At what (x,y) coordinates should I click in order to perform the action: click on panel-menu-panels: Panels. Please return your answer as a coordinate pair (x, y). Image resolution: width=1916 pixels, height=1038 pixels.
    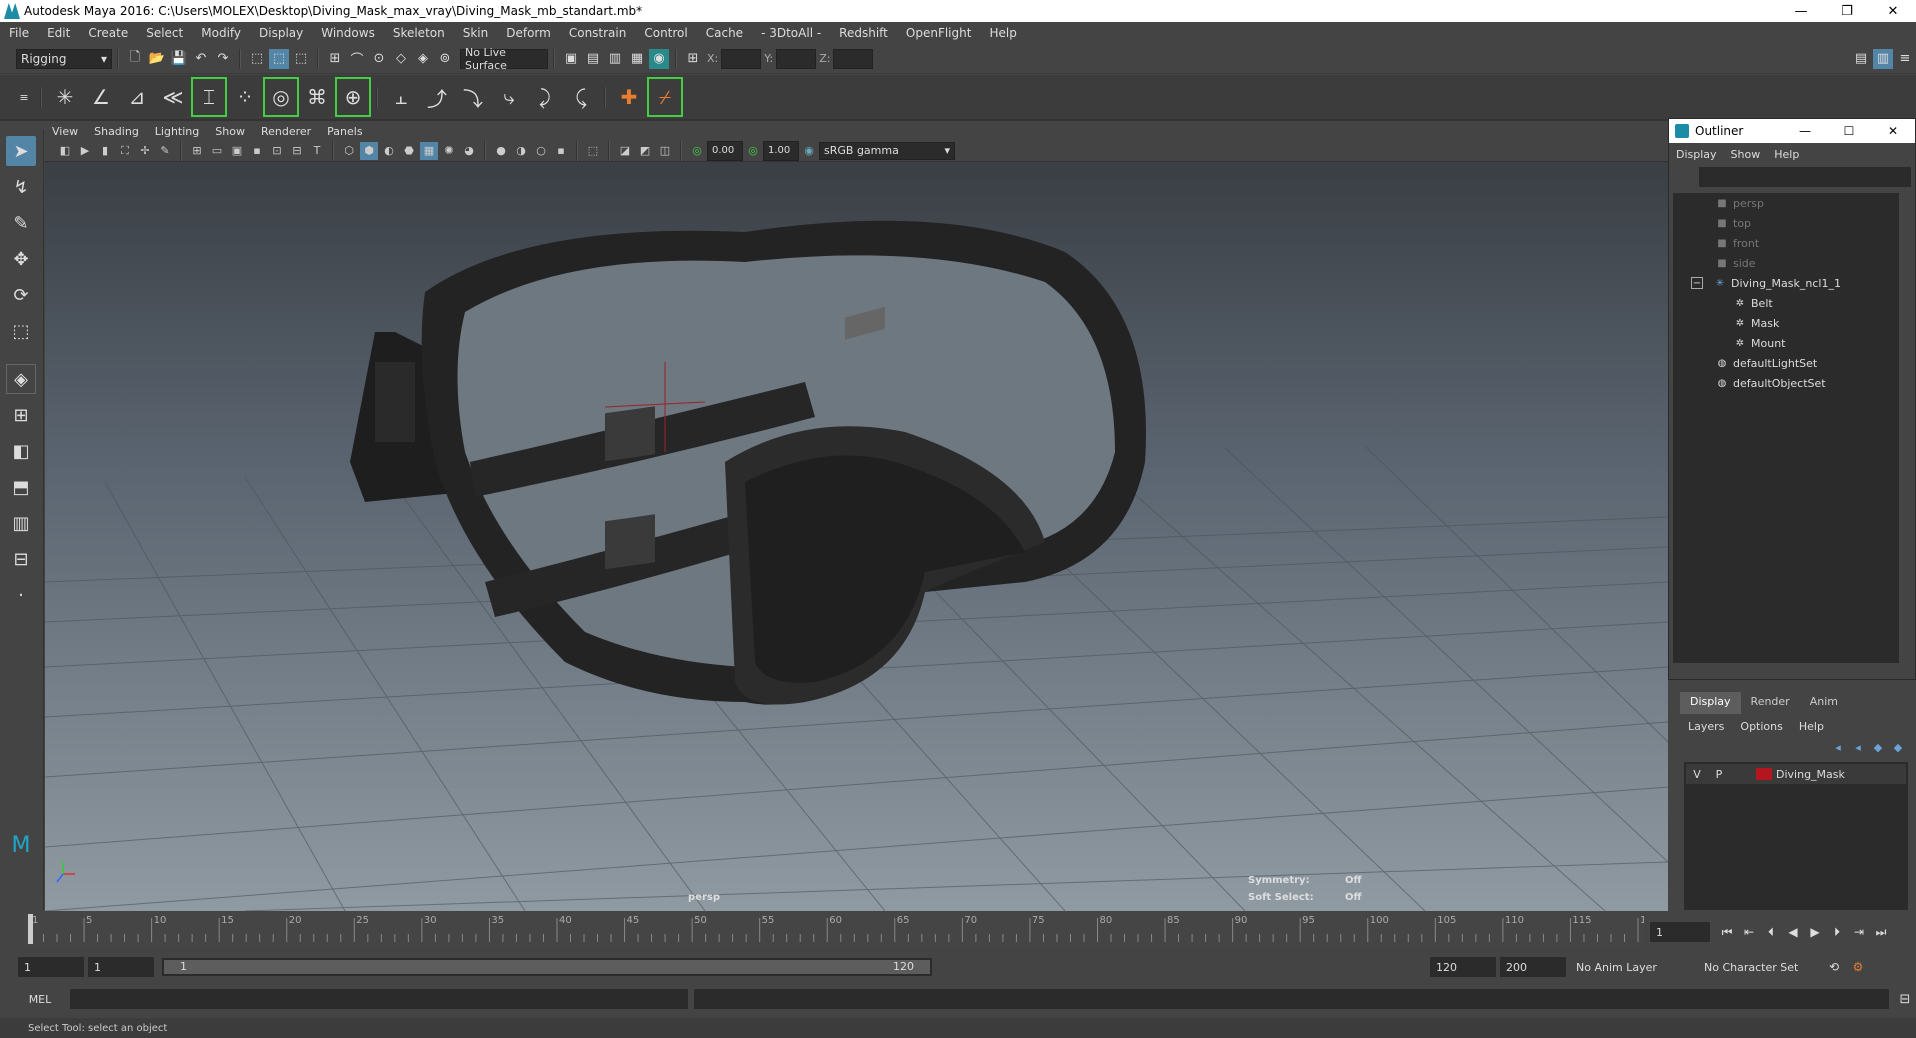
    Looking at the image, I should click on (344, 131).